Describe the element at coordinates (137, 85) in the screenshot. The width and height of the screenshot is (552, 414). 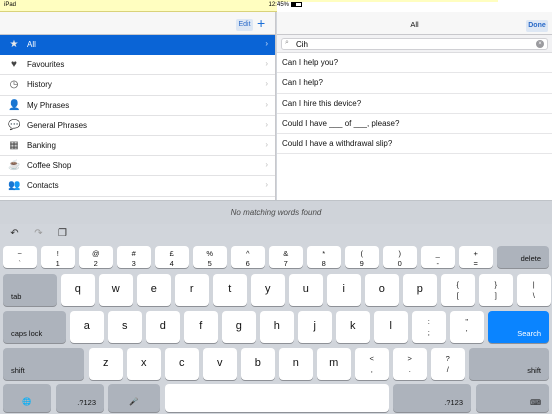
I see `category-item: ◷ History ›` at that location.